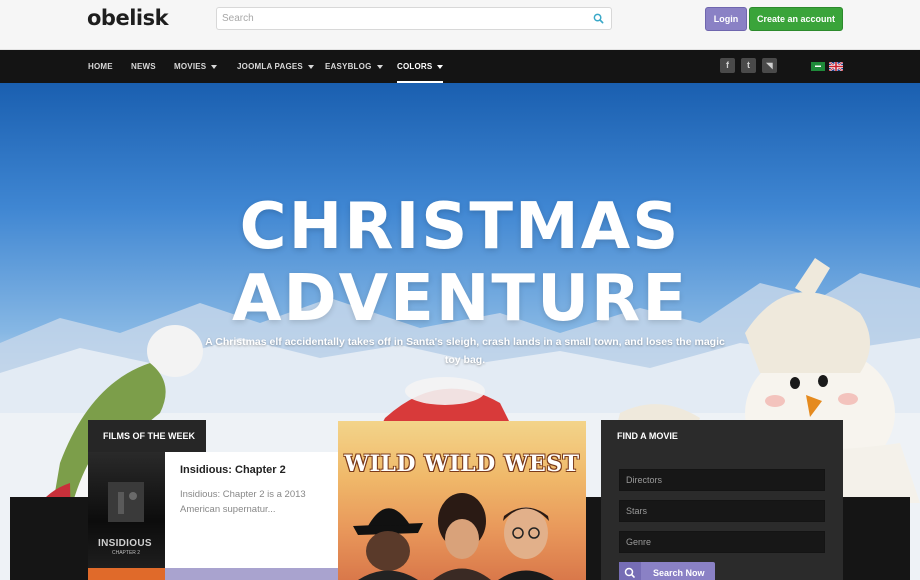 This screenshot has width=920, height=580. What do you see at coordinates (796, 19) in the screenshot?
I see `create-account-button: Create an account` at bounding box center [796, 19].